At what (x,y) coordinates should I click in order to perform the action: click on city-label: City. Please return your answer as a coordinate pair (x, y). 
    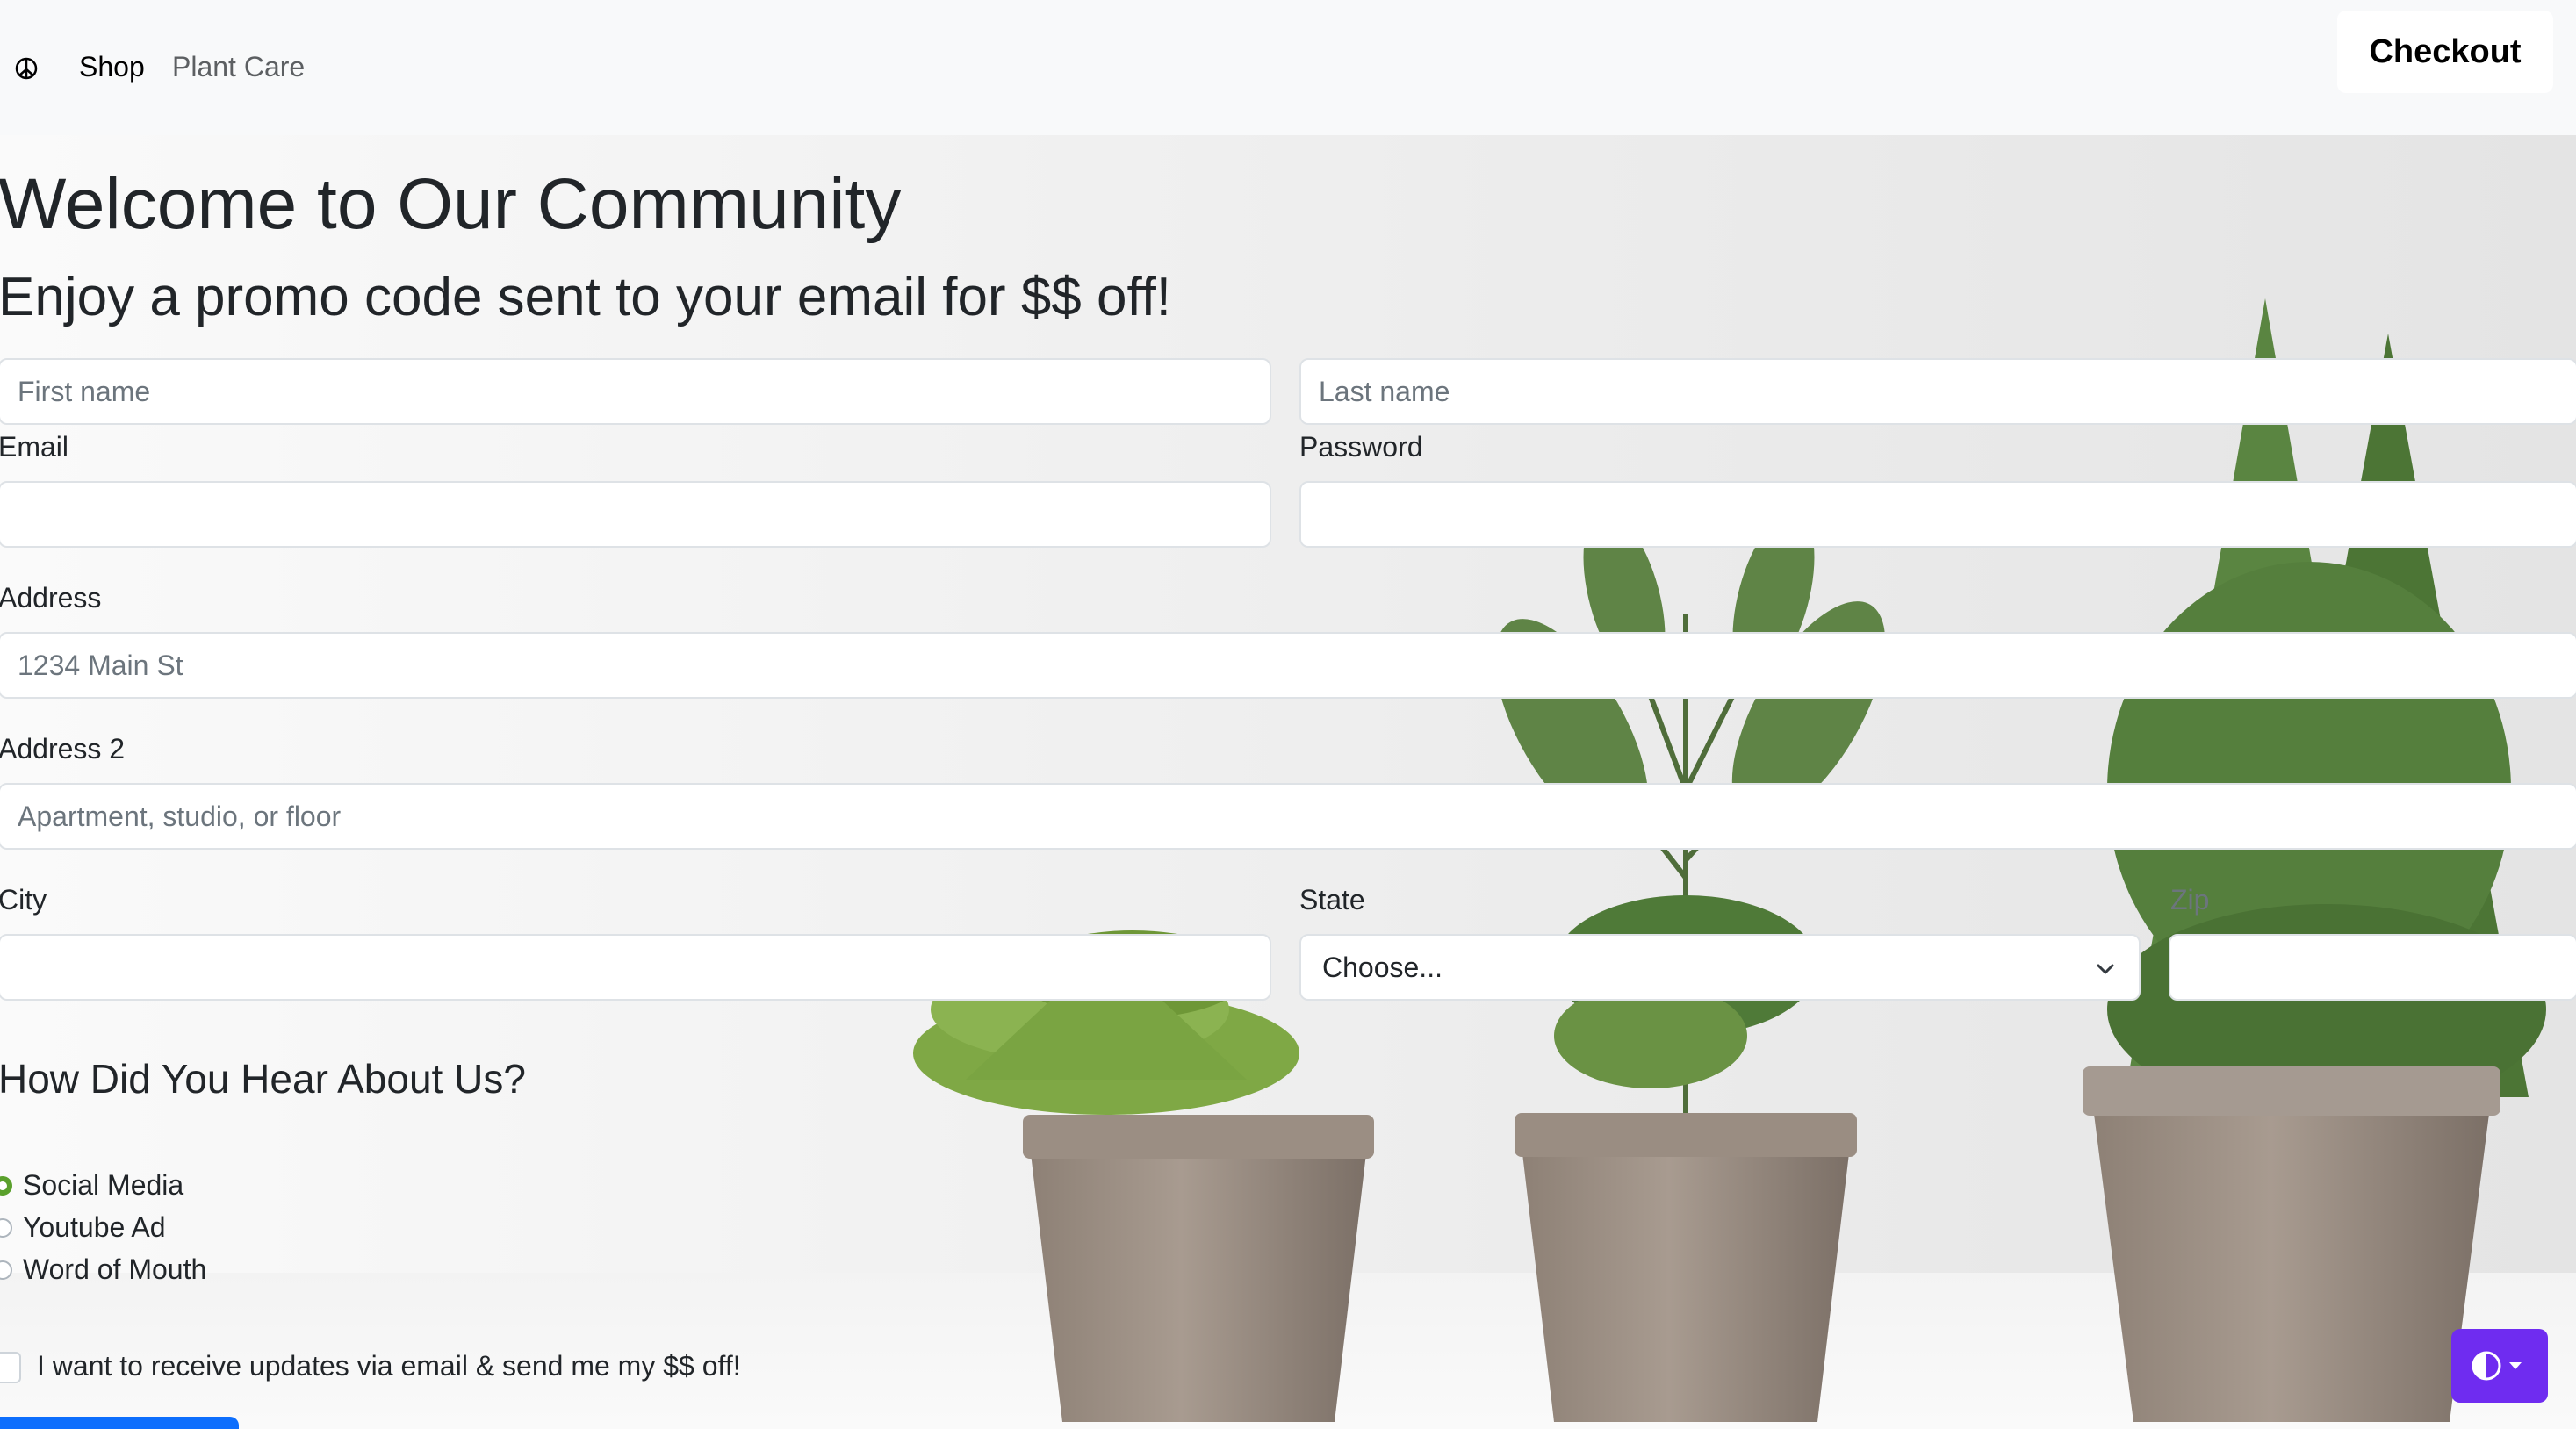
    Looking at the image, I should click on (23, 900).